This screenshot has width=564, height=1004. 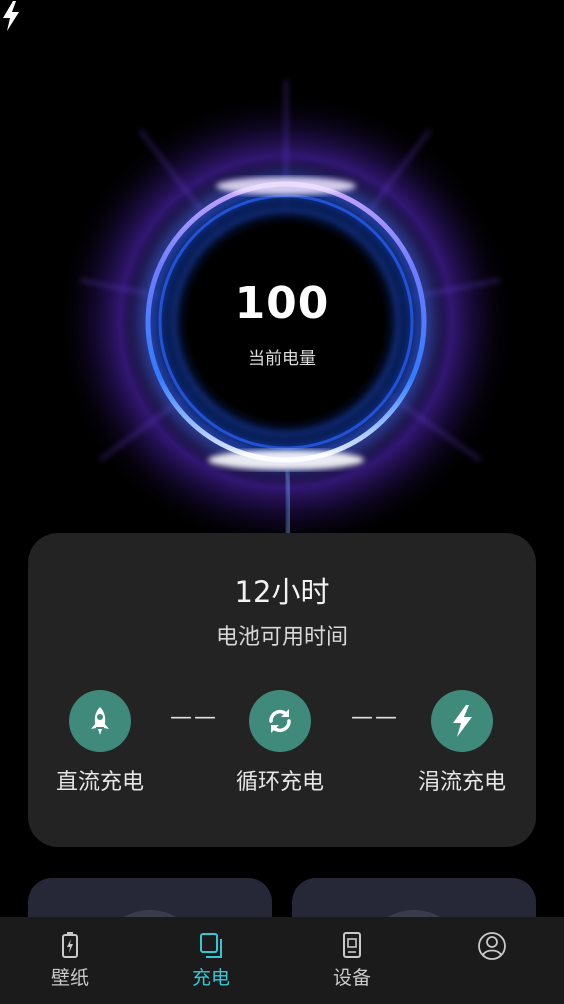 What do you see at coordinates (281, 637) in the screenshot?
I see `battery-time-label: 电池可用时间` at bounding box center [281, 637].